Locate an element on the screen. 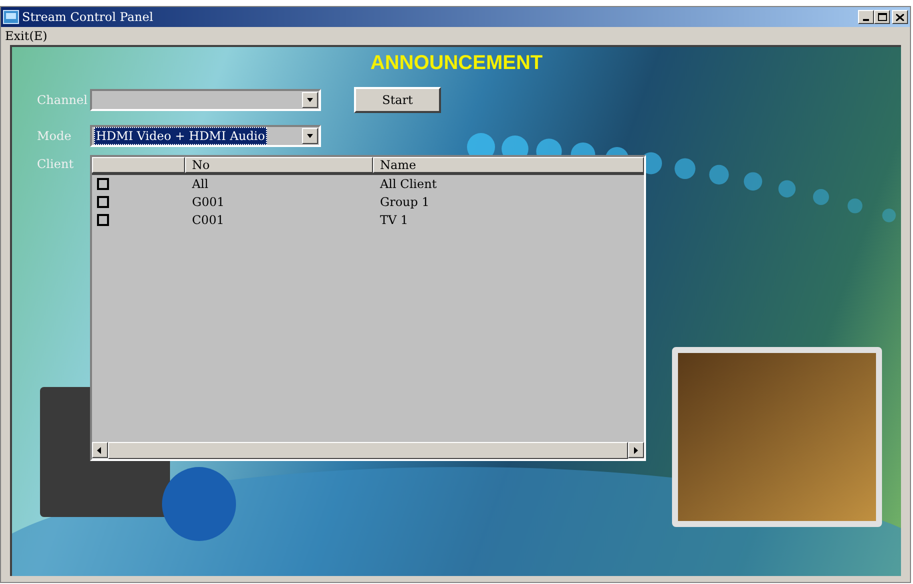 Image resolution: width=913 pixels, height=584 pixels. minimize-icon is located at coordinates (866, 20).